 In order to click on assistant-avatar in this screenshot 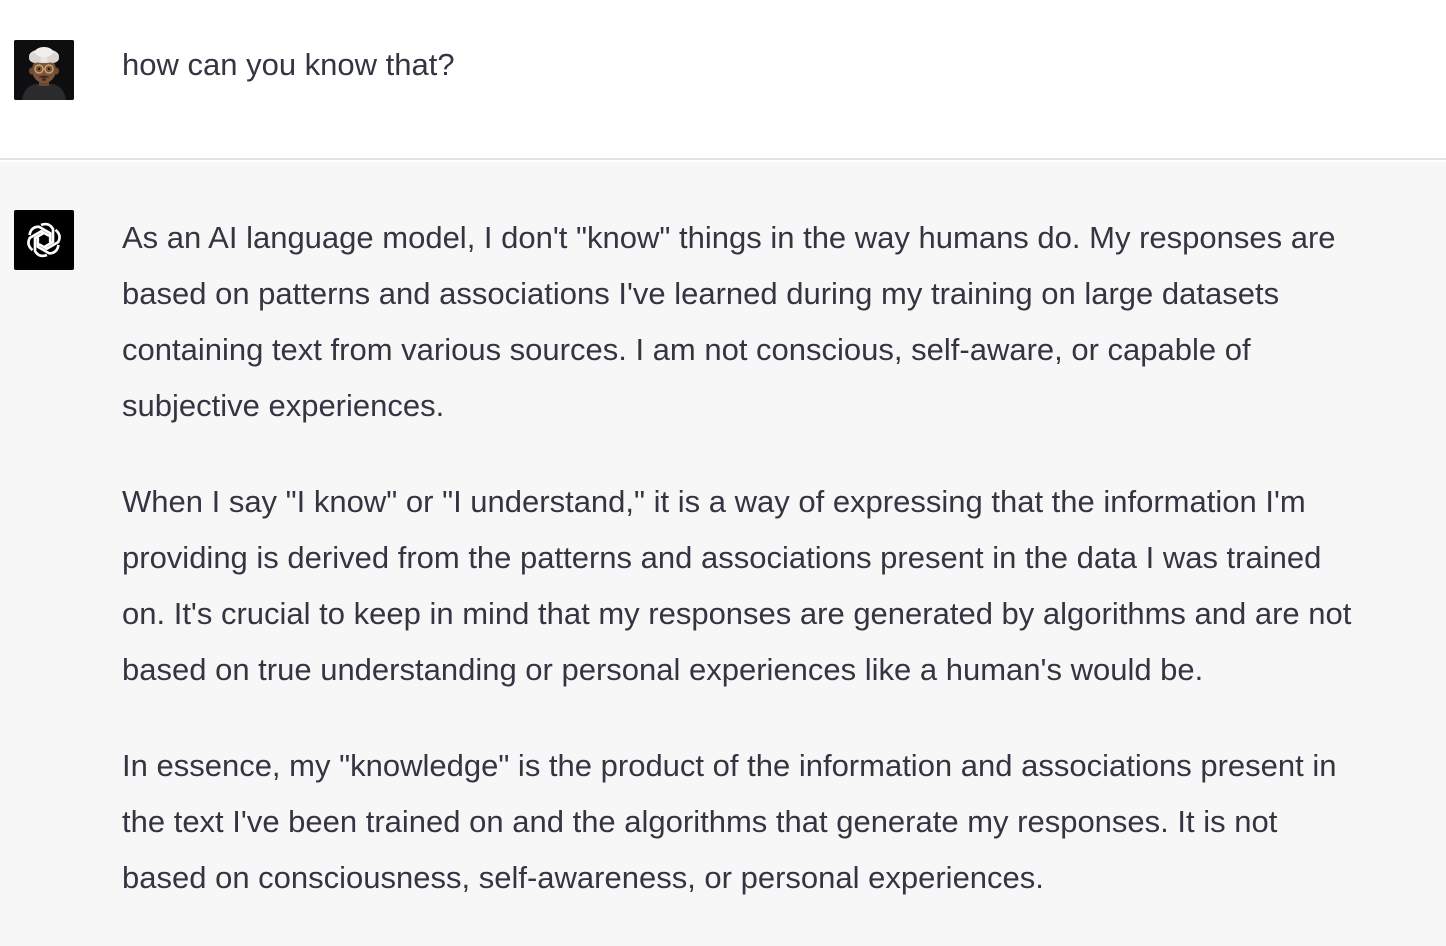, I will do `click(44, 240)`.